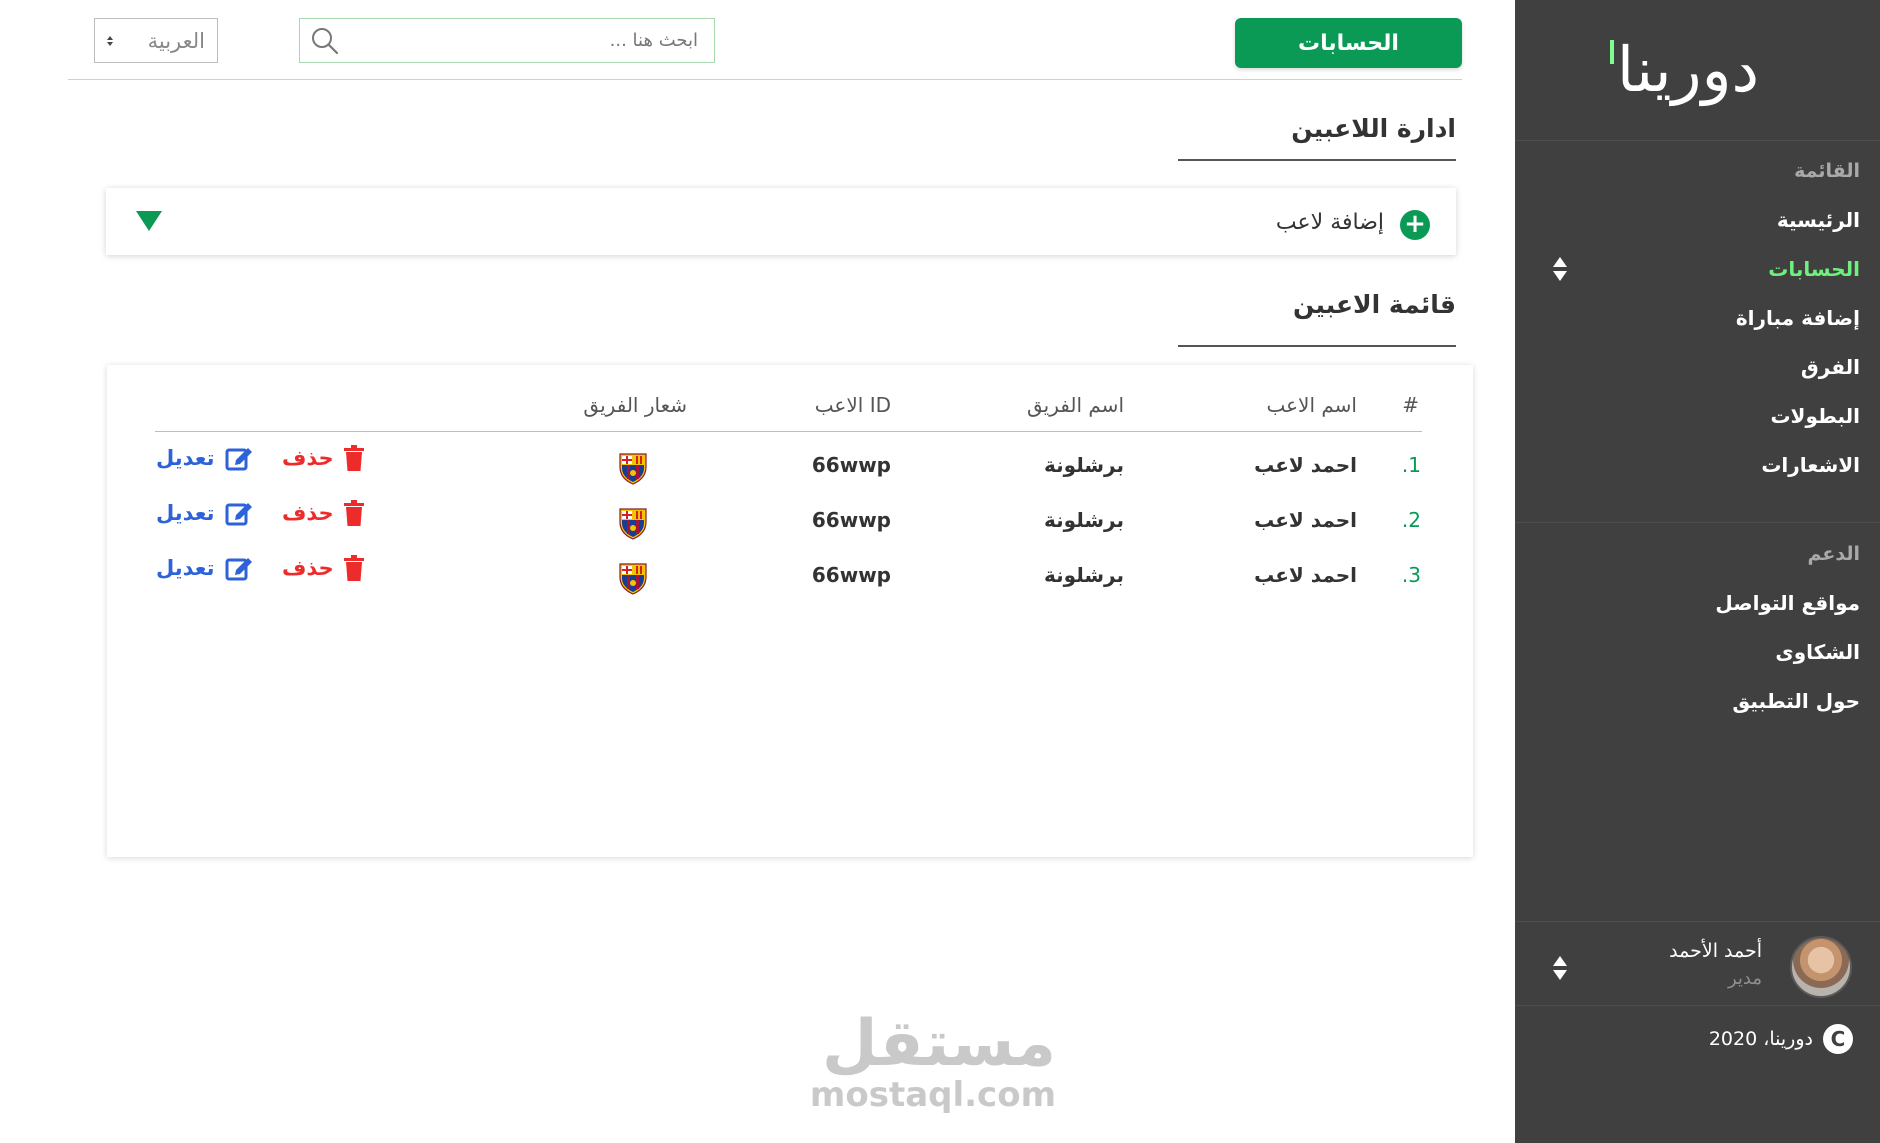  Describe the element at coordinates (1373, 128) in the screenshot. I see `page-title: ادارة اللاعبين` at that location.